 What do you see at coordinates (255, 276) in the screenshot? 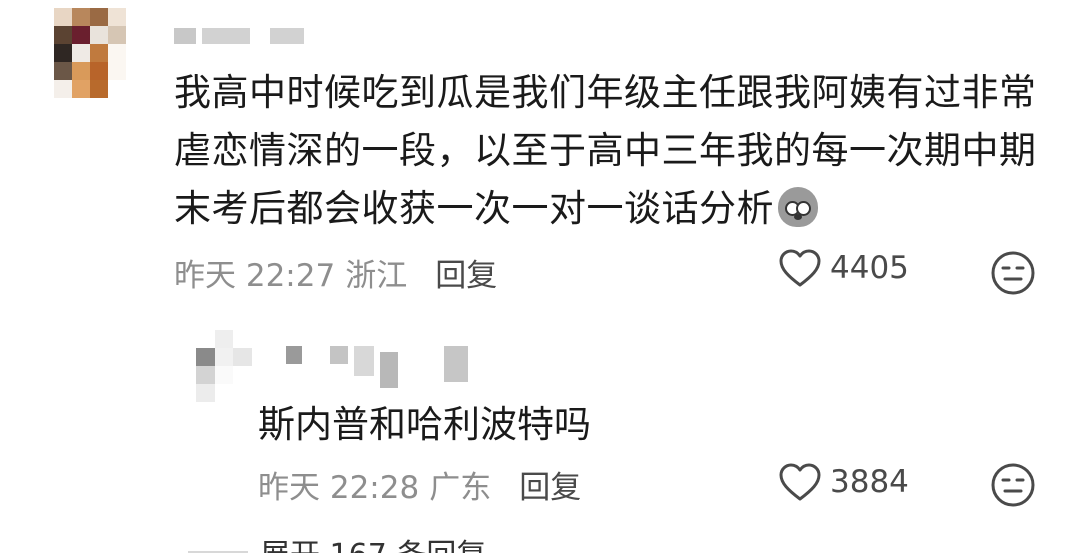
I see `comment-time: 昨天 22:27` at bounding box center [255, 276].